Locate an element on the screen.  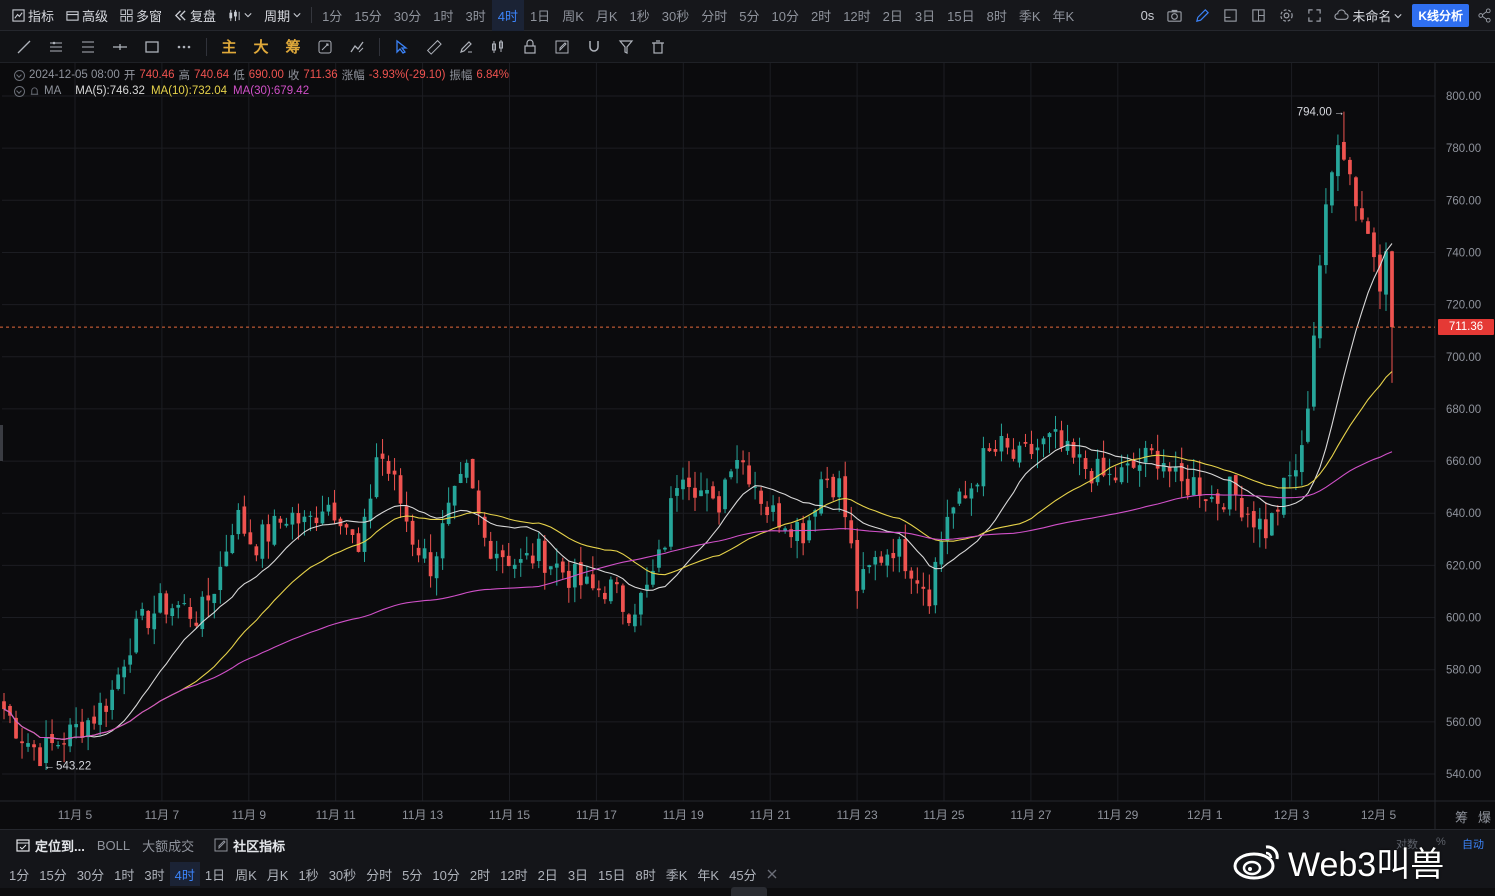
window-button is located at coordinates (1230, 15).